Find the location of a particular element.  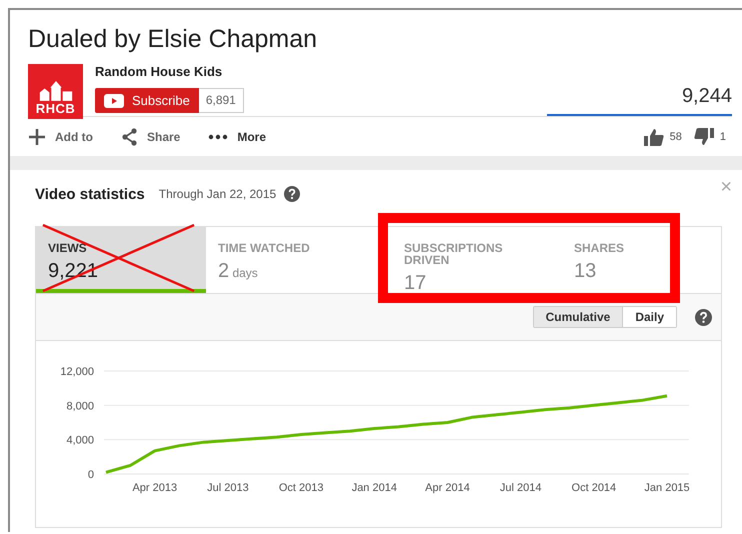

metric-tab: SHARES 13 is located at coordinates (617, 260).